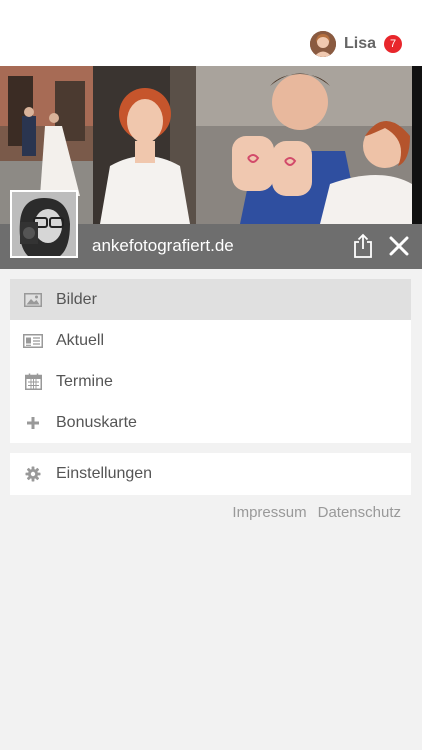 The width and height of the screenshot is (422, 750). I want to click on settings-label: Einstellungen, so click(104, 473).